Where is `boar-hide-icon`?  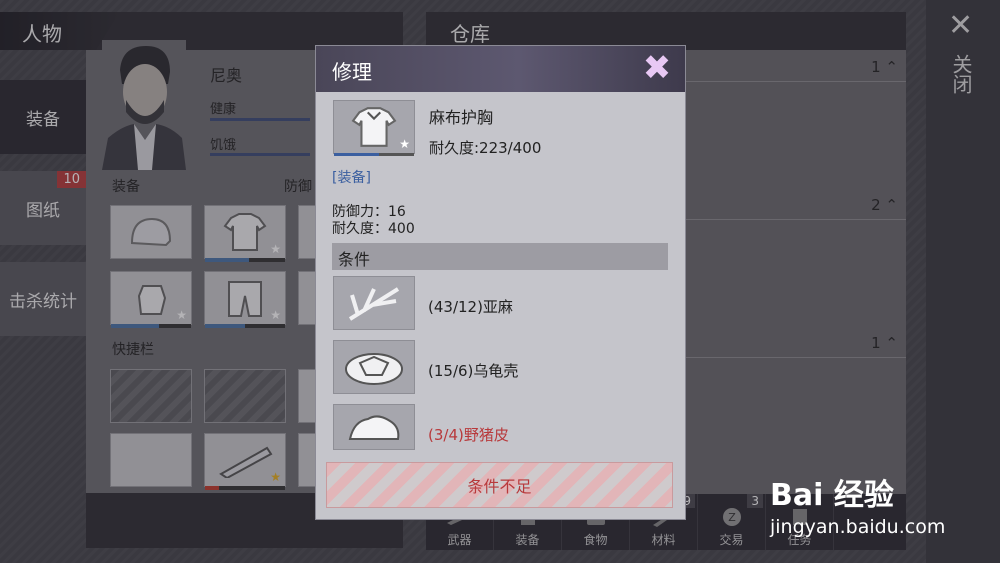 boar-hide-icon is located at coordinates (374, 427).